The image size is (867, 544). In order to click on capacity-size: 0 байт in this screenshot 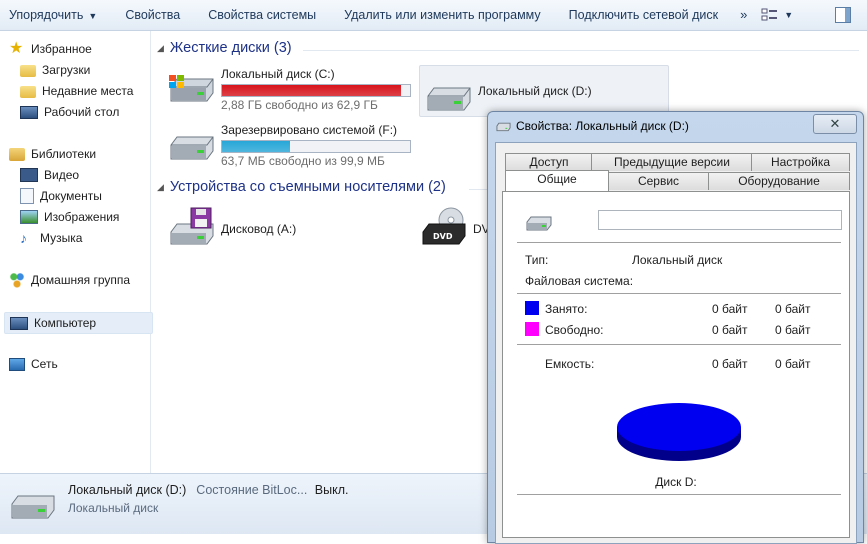, I will do `click(793, 364)`.